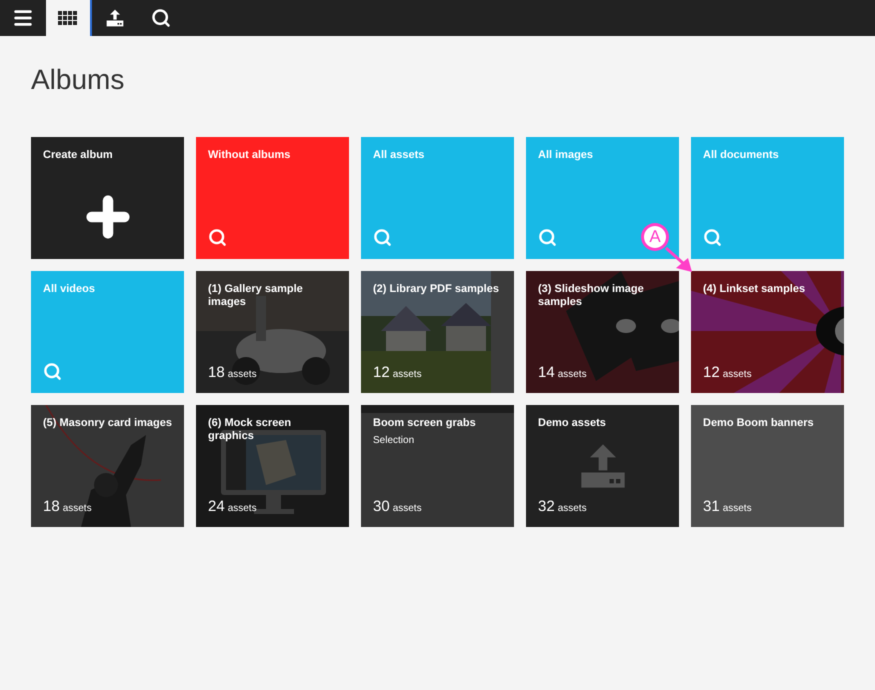 Image resolution: width=875 pixels, height=690 pixels. I want to click on tile-title: (3) Slideshow image samples, so click(591, 296).